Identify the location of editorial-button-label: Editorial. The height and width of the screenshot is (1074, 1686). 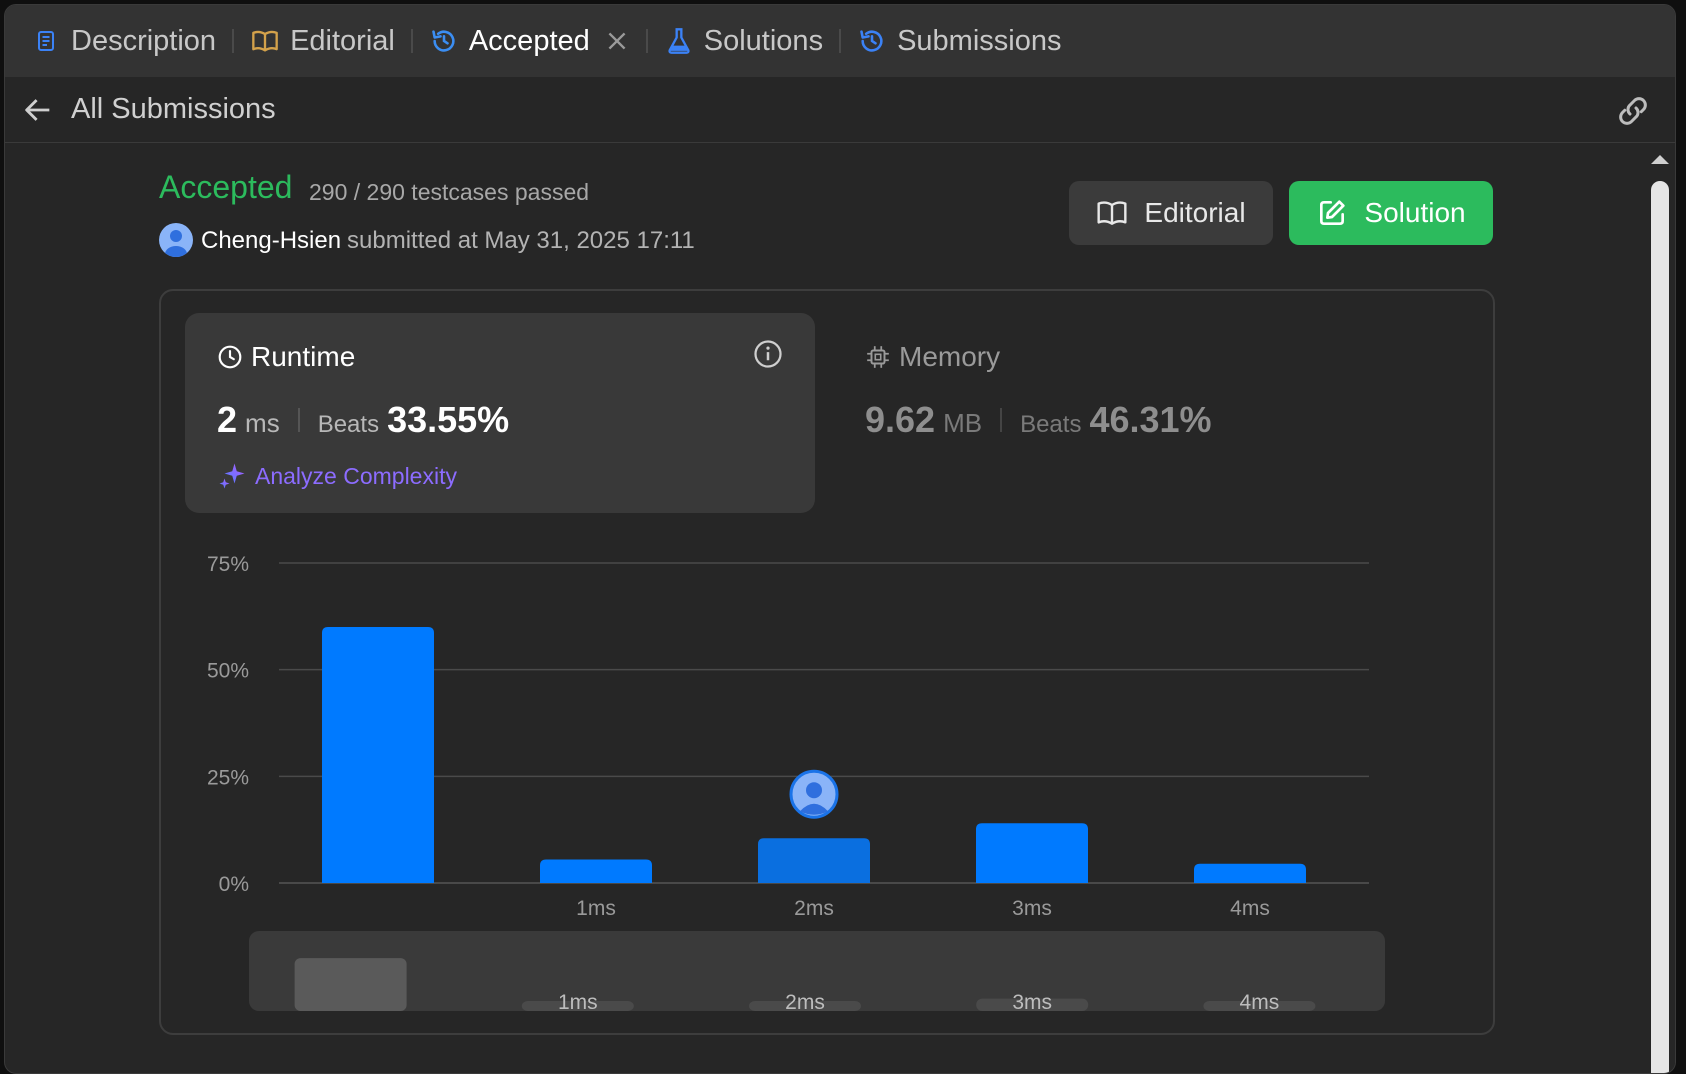
(1195, 212).